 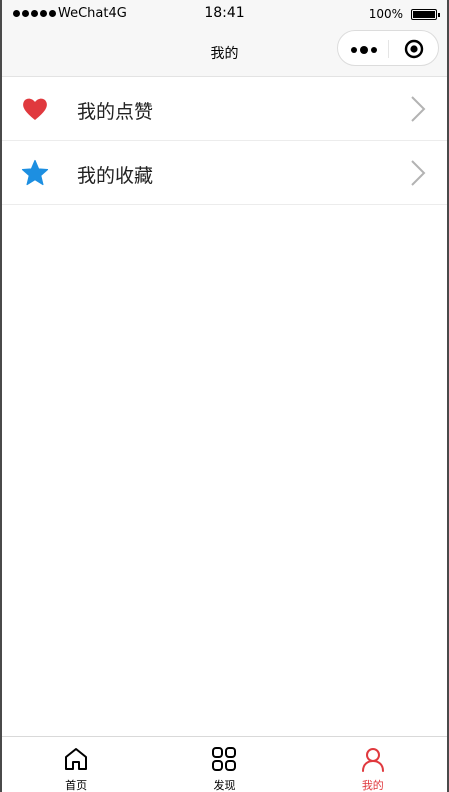 I want to click on menu-item-label: 我的收藏, so click(x=115, y=176).